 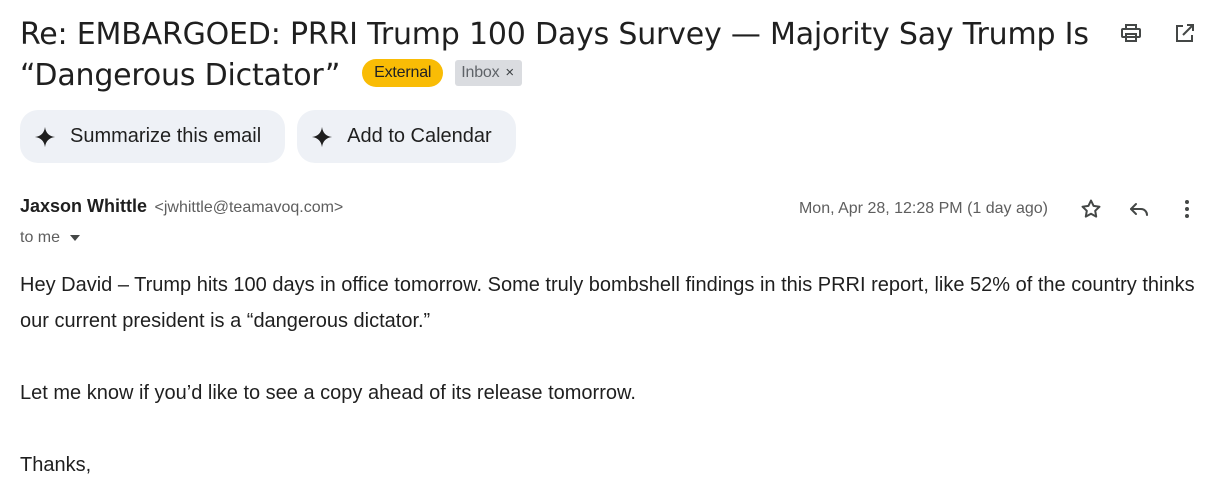 I want to click on remove-label-icon: ×, so click(x=509, y=73).